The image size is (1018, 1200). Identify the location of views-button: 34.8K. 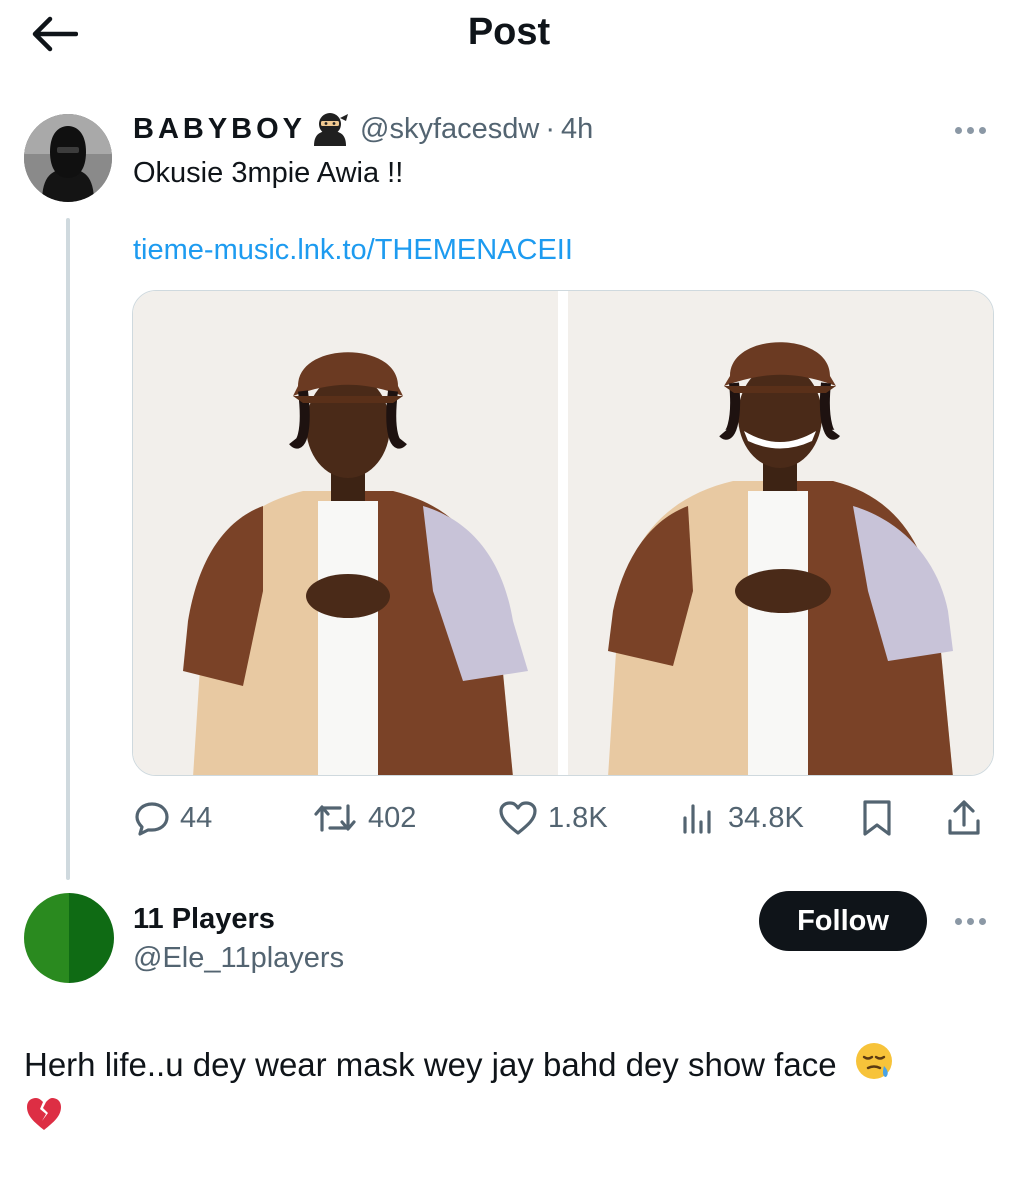
(742, 818).